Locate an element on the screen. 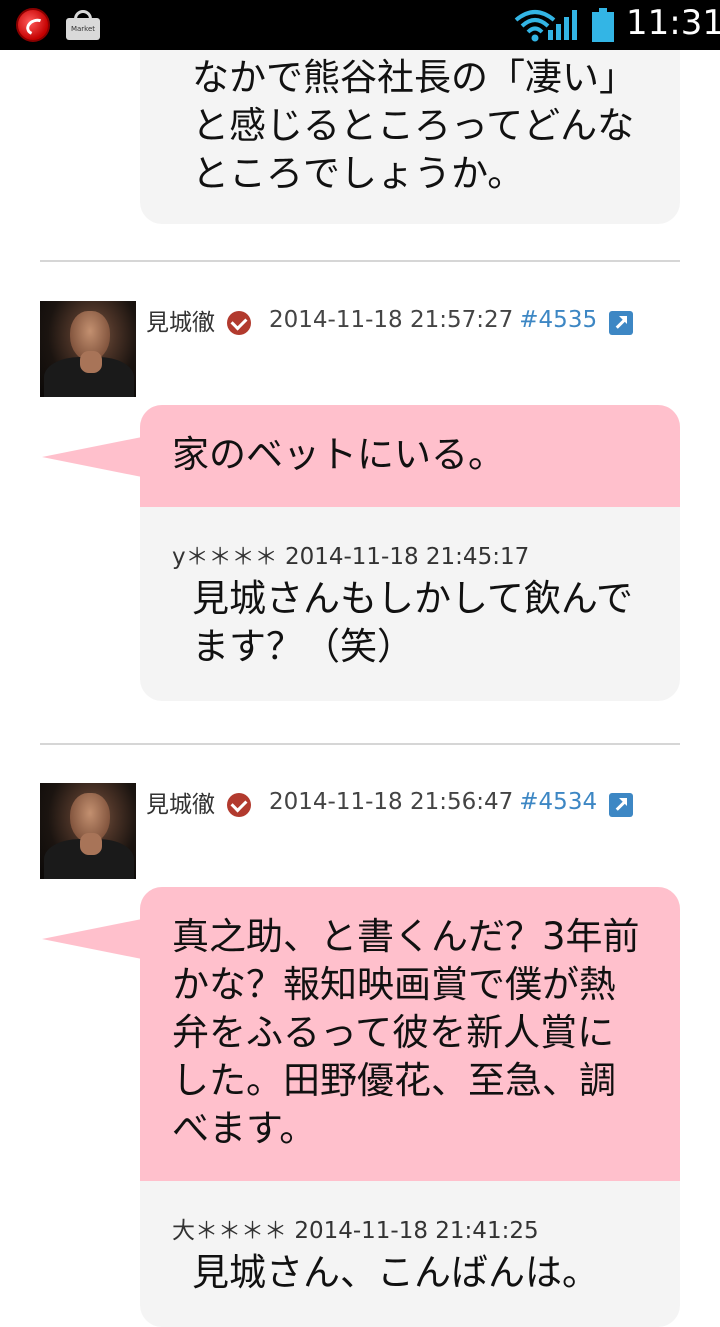 The image size is (720, 1327). status-bar: Market 11:31 is located at coordinates (360, 25).